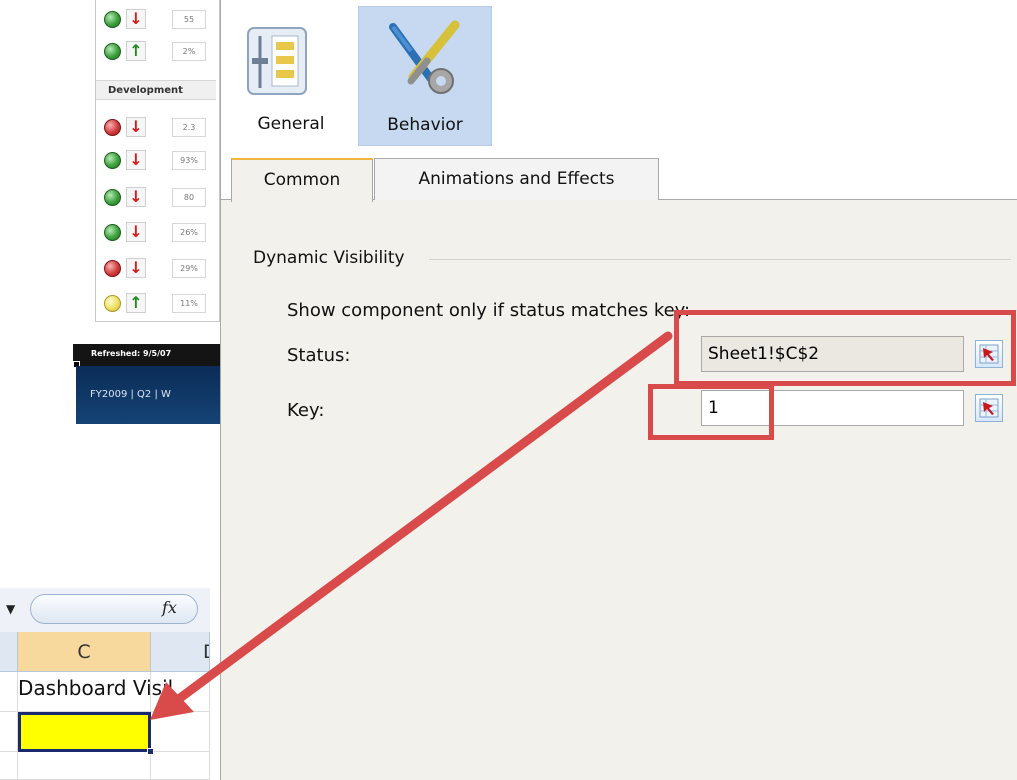  What do you see at coordinates (156, 232) in the screenshot?
I see `kpi-row: ↓ 26%` at bounding box center [156, 232].